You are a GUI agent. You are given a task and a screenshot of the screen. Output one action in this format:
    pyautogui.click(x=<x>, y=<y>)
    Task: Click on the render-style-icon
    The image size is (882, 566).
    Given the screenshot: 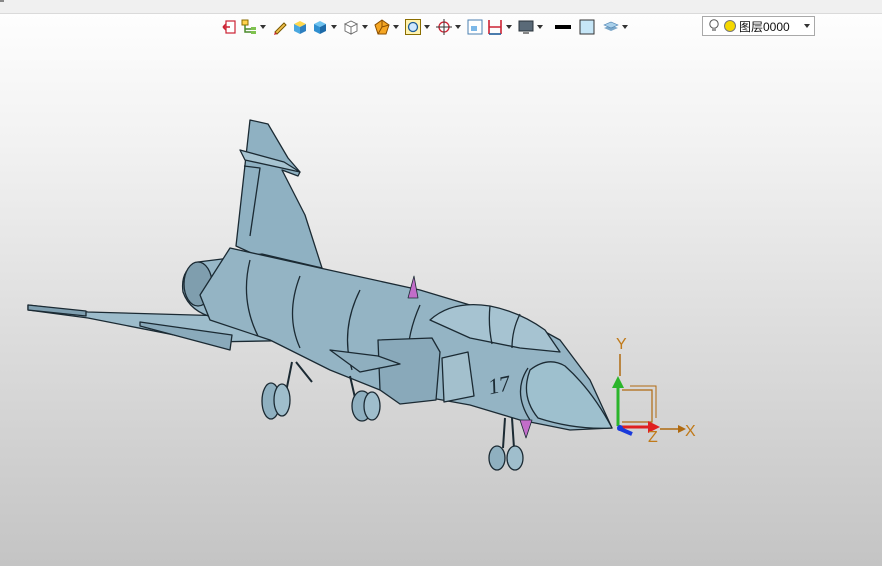 What is the action you would take?
    pyautogui.click(x=382, y=27)
    